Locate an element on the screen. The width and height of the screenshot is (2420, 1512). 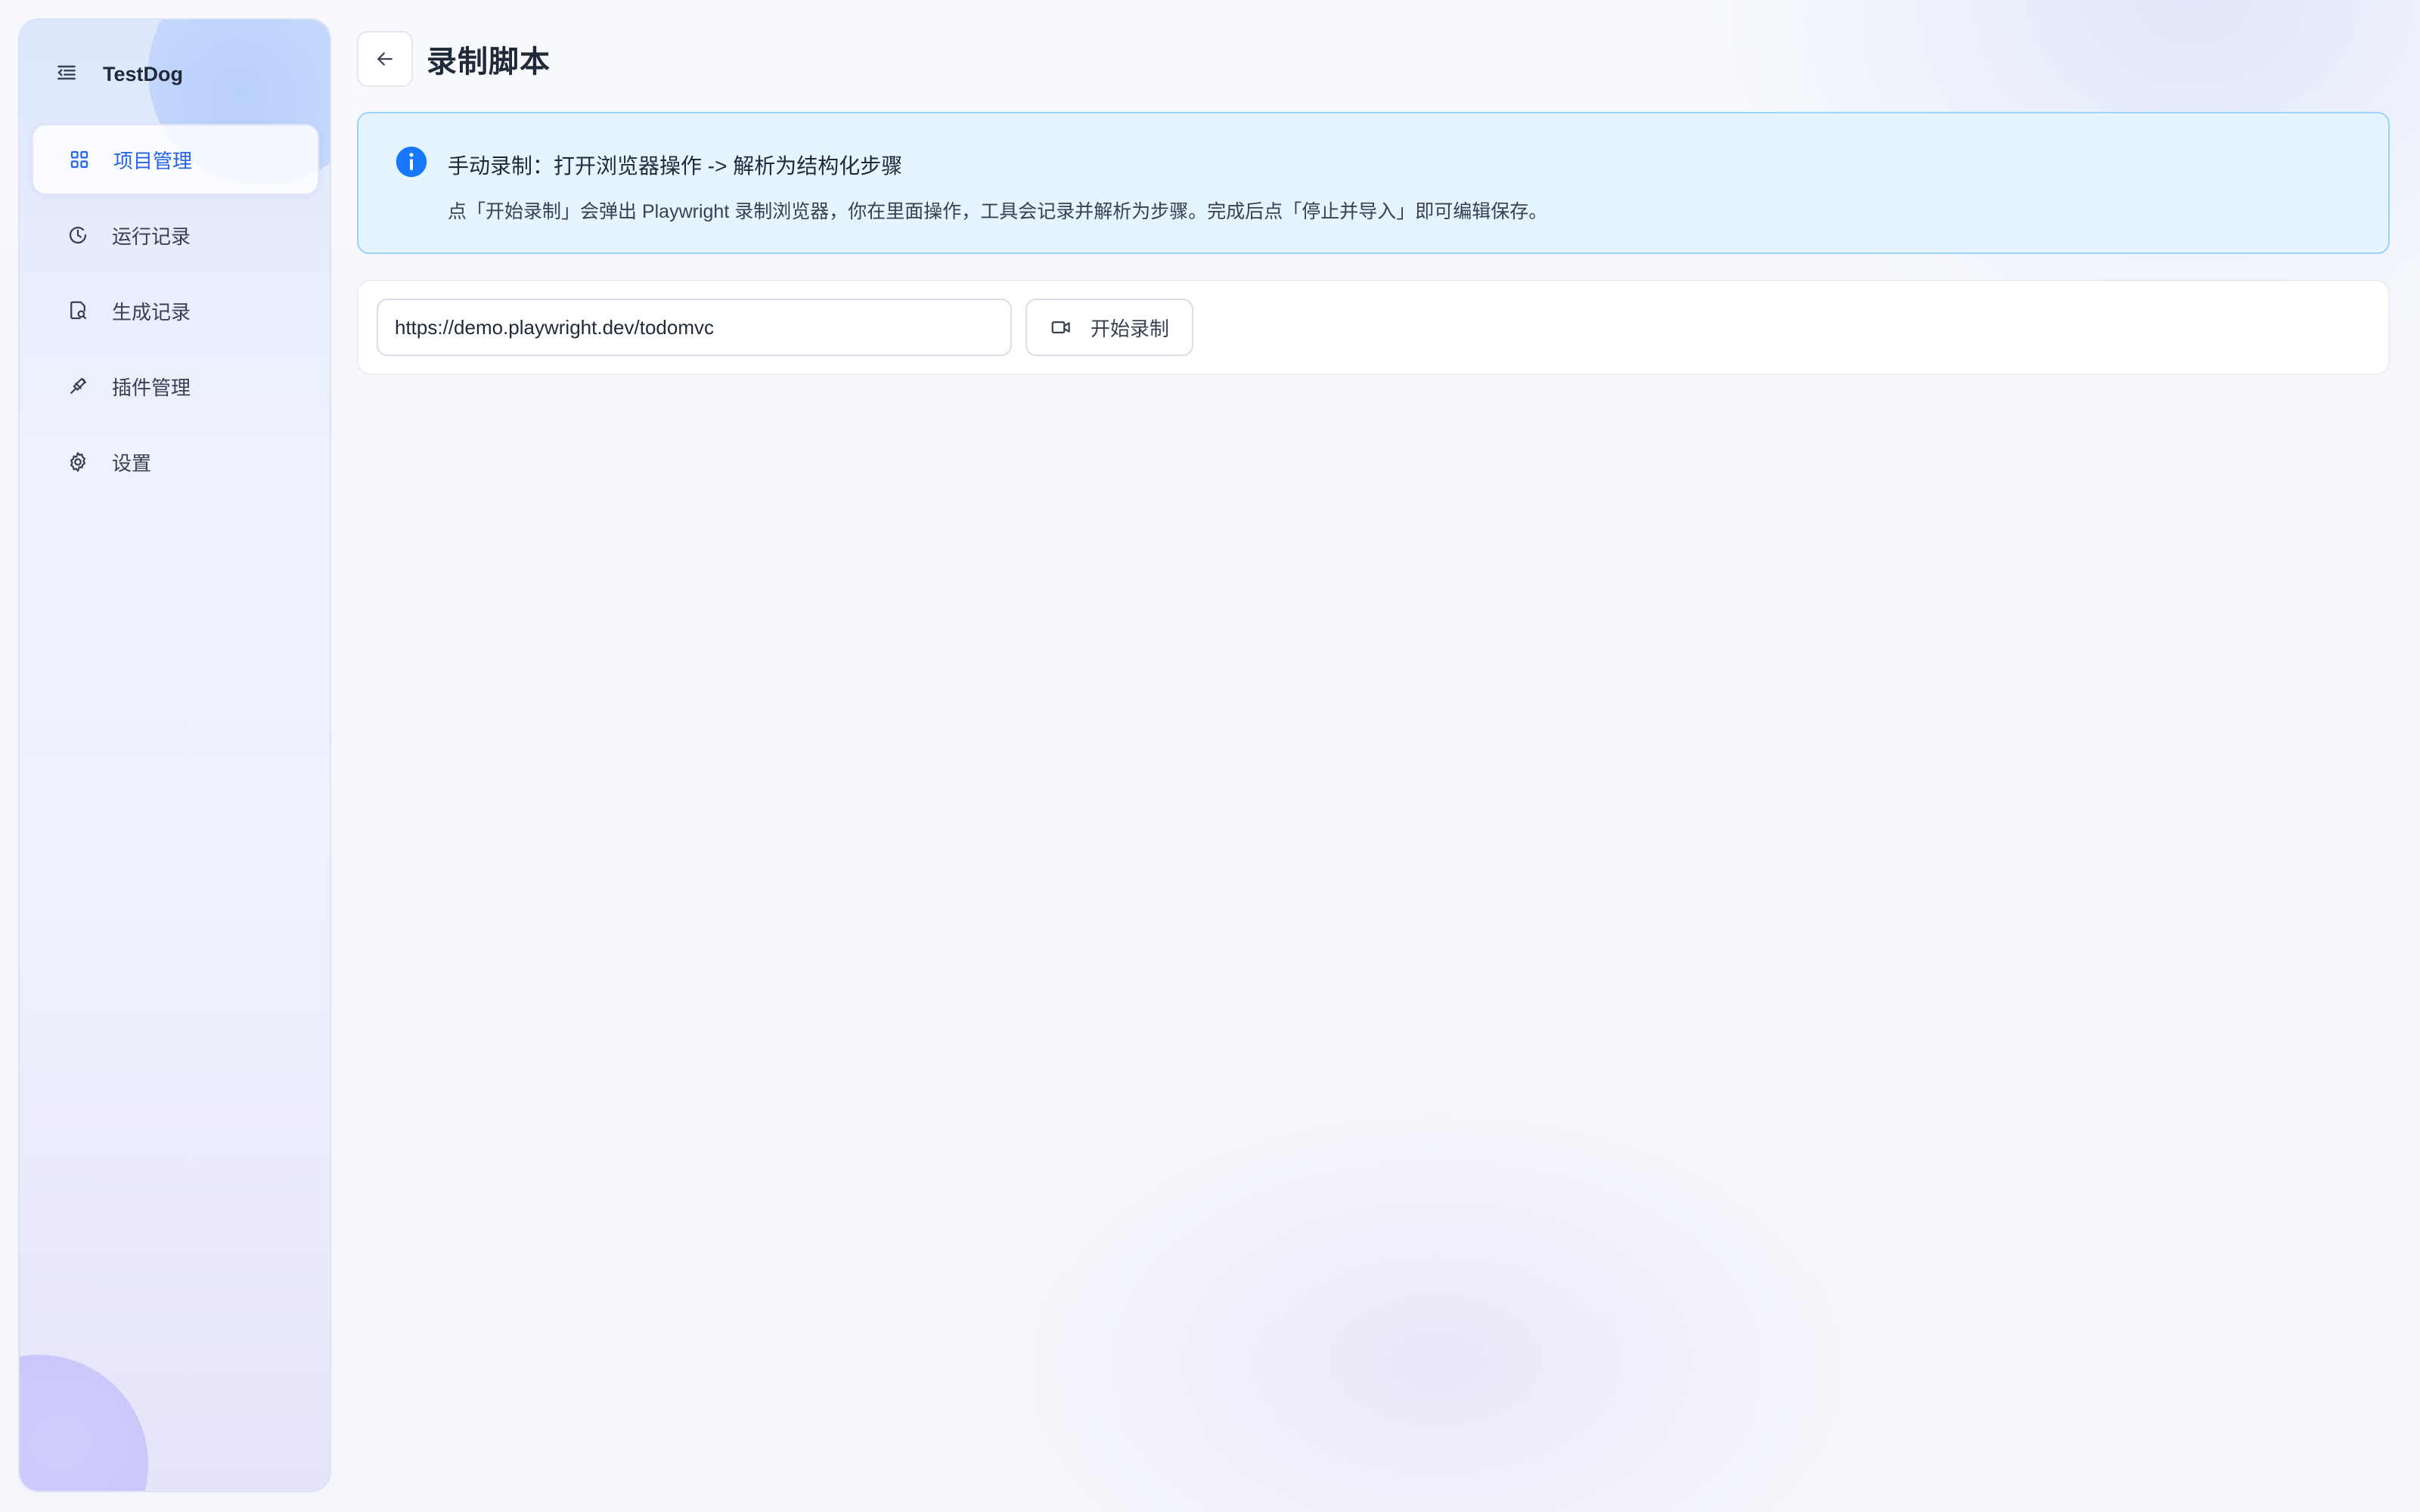
sidebar-nav: 项目管理 运行记录 生成记录 插件管理 设置 is located at coordinates (175, 313).